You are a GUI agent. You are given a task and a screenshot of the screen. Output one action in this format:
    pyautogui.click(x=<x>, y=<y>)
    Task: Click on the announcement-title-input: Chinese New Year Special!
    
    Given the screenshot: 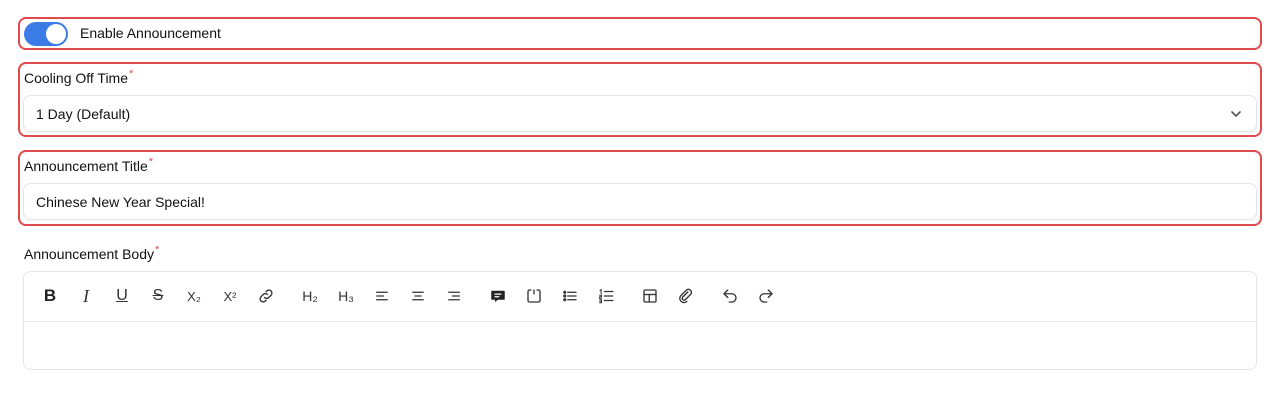 What is the action you would take?
    pyautogui.click(x=640, y=201)
    